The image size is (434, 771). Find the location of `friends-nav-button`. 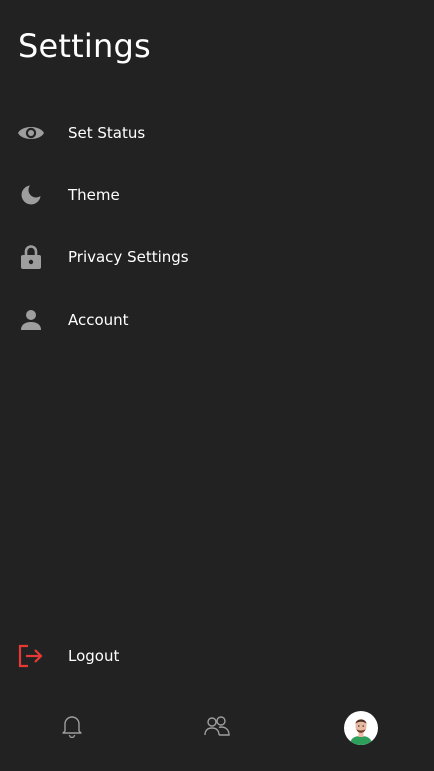

friends-nav-button is located at coordinates (217, 728).